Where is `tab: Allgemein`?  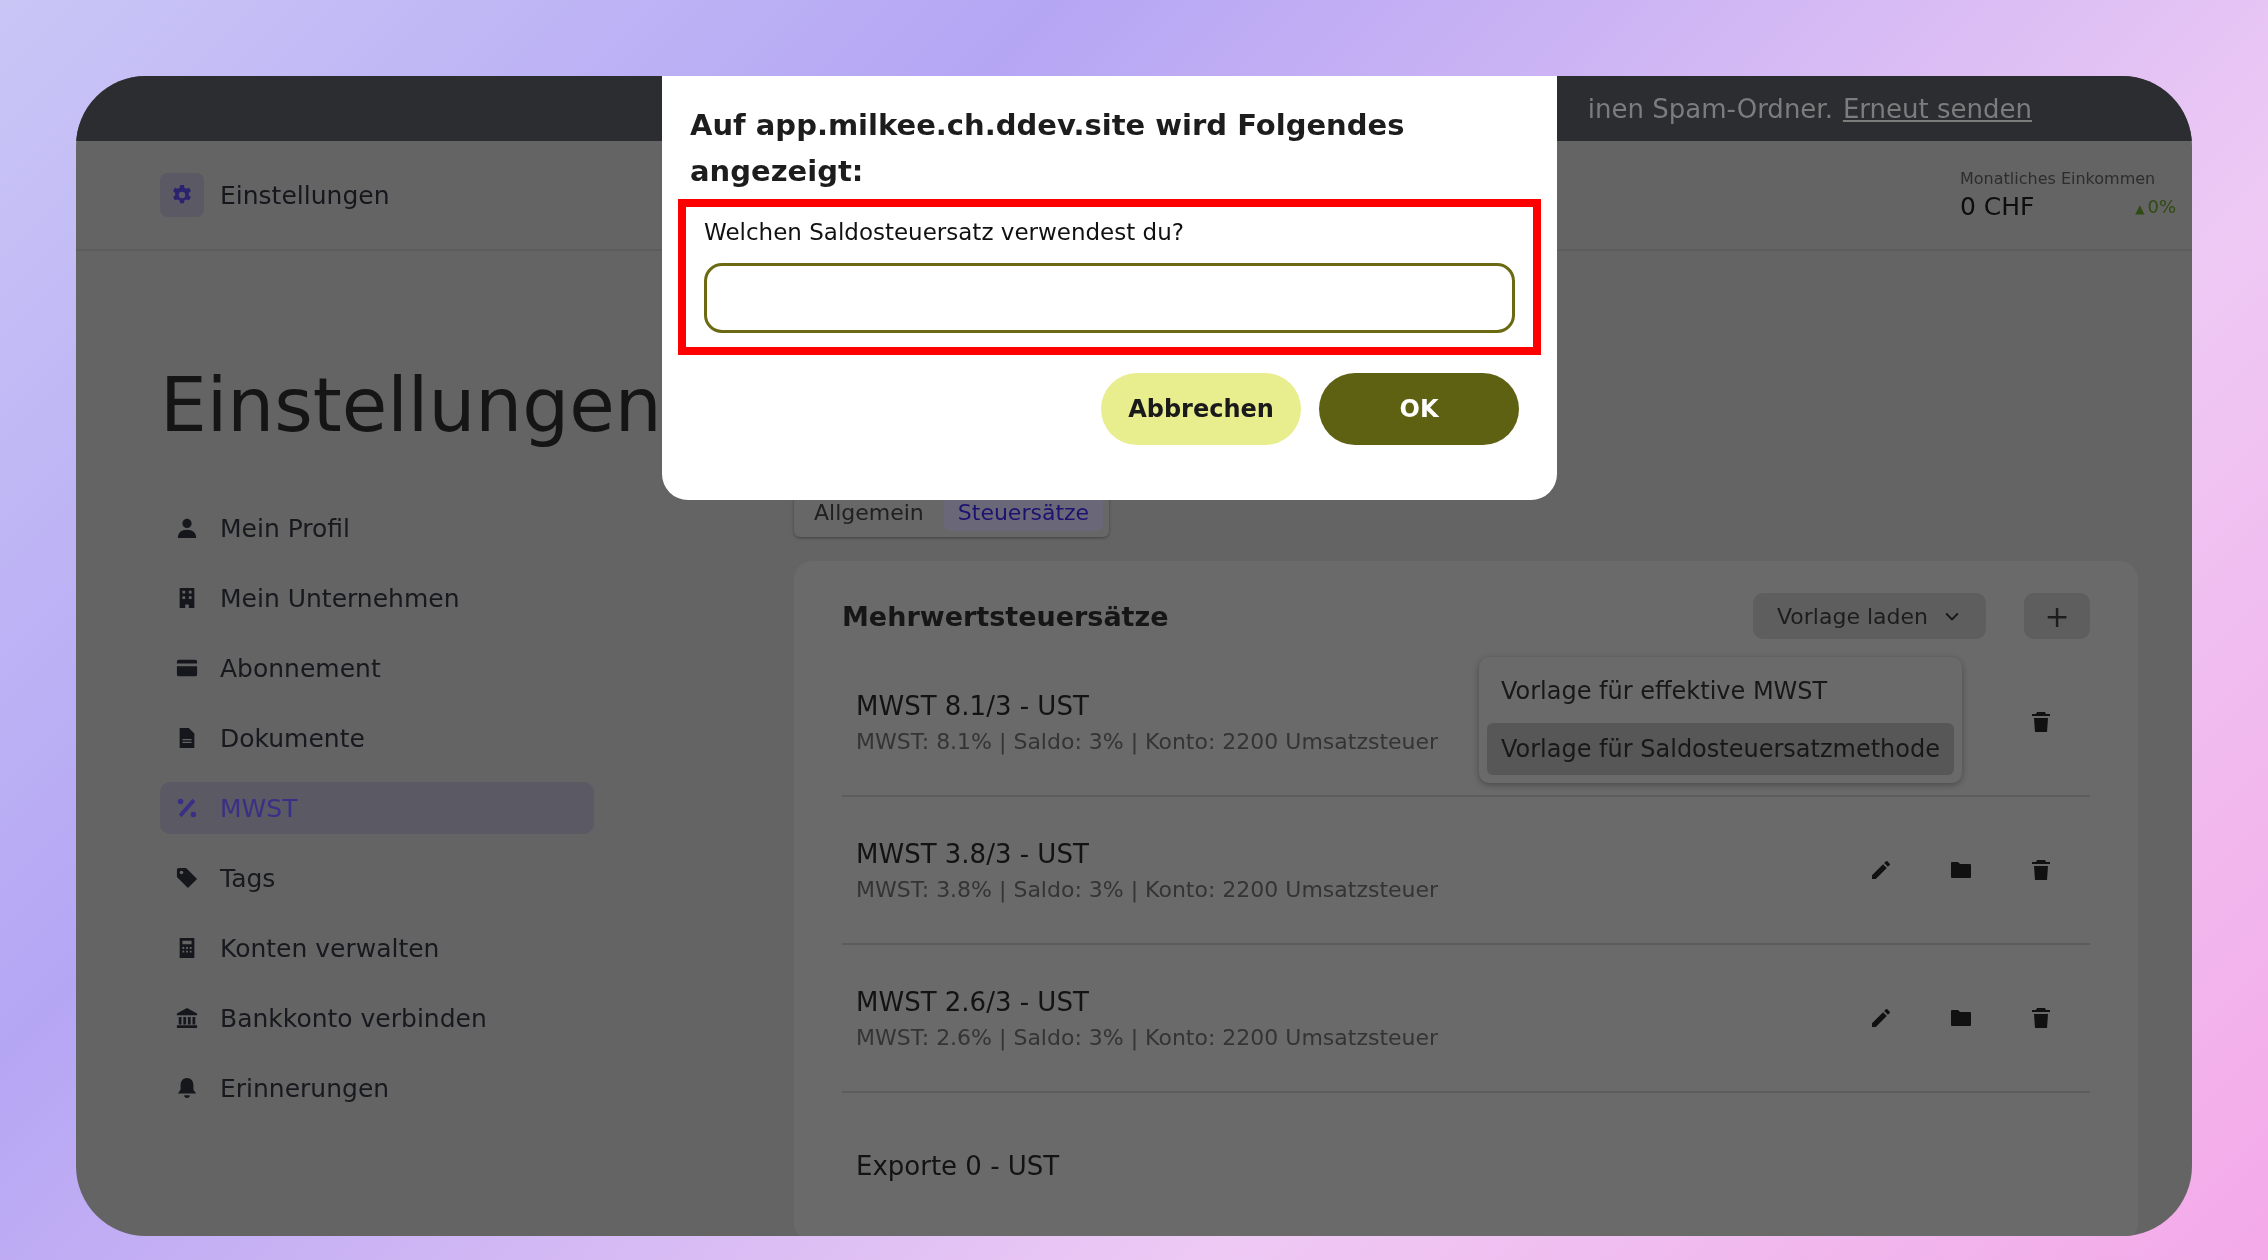 tab: Allgemein is located at coordinates (869, 513).